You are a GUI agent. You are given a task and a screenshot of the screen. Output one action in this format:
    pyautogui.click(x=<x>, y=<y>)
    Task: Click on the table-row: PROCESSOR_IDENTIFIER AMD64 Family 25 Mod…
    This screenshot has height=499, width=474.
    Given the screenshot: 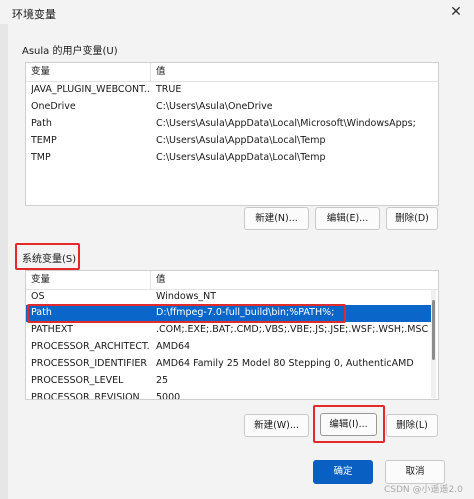 What is the action you would take?
    pyautogui.click(x=232, y=364)
    